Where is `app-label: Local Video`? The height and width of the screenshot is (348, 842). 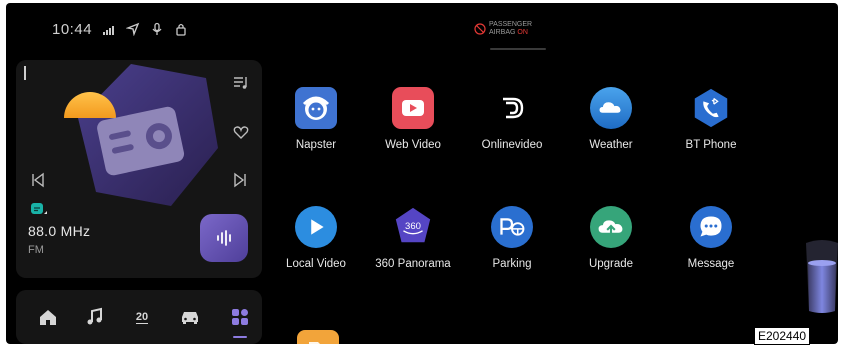 app-label: Local Video is located at coordinates (316, 264).